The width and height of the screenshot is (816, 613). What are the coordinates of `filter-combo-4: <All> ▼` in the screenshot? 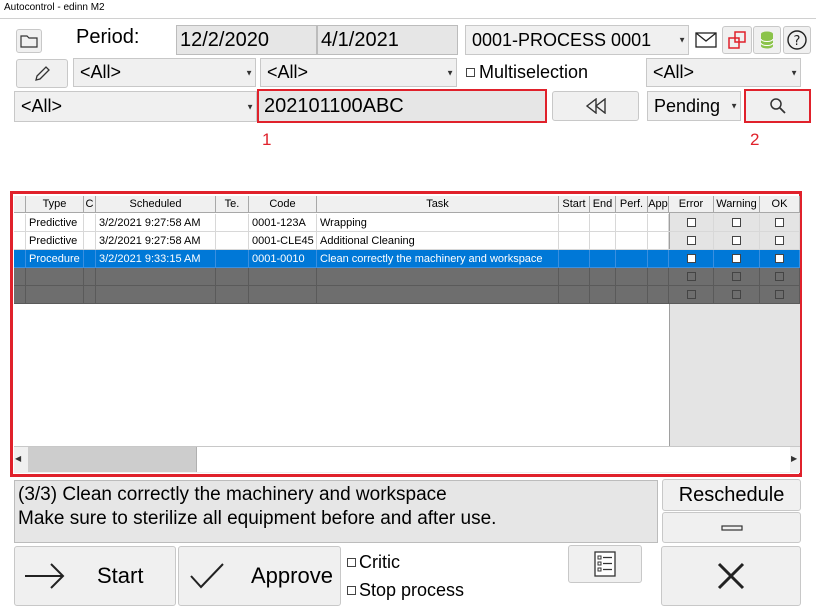 It's located at (135, 106).